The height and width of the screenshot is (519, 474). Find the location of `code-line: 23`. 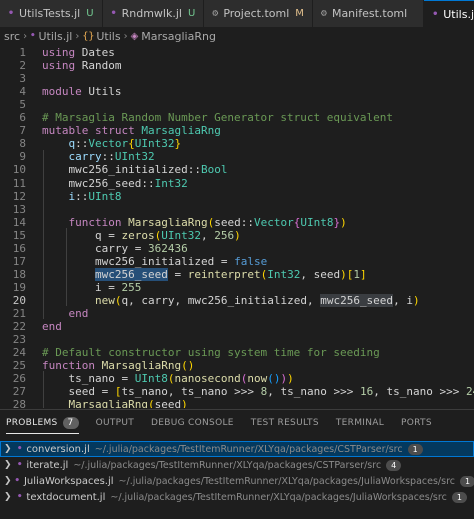

code-line: 23 is located at coordinates (237, 339).